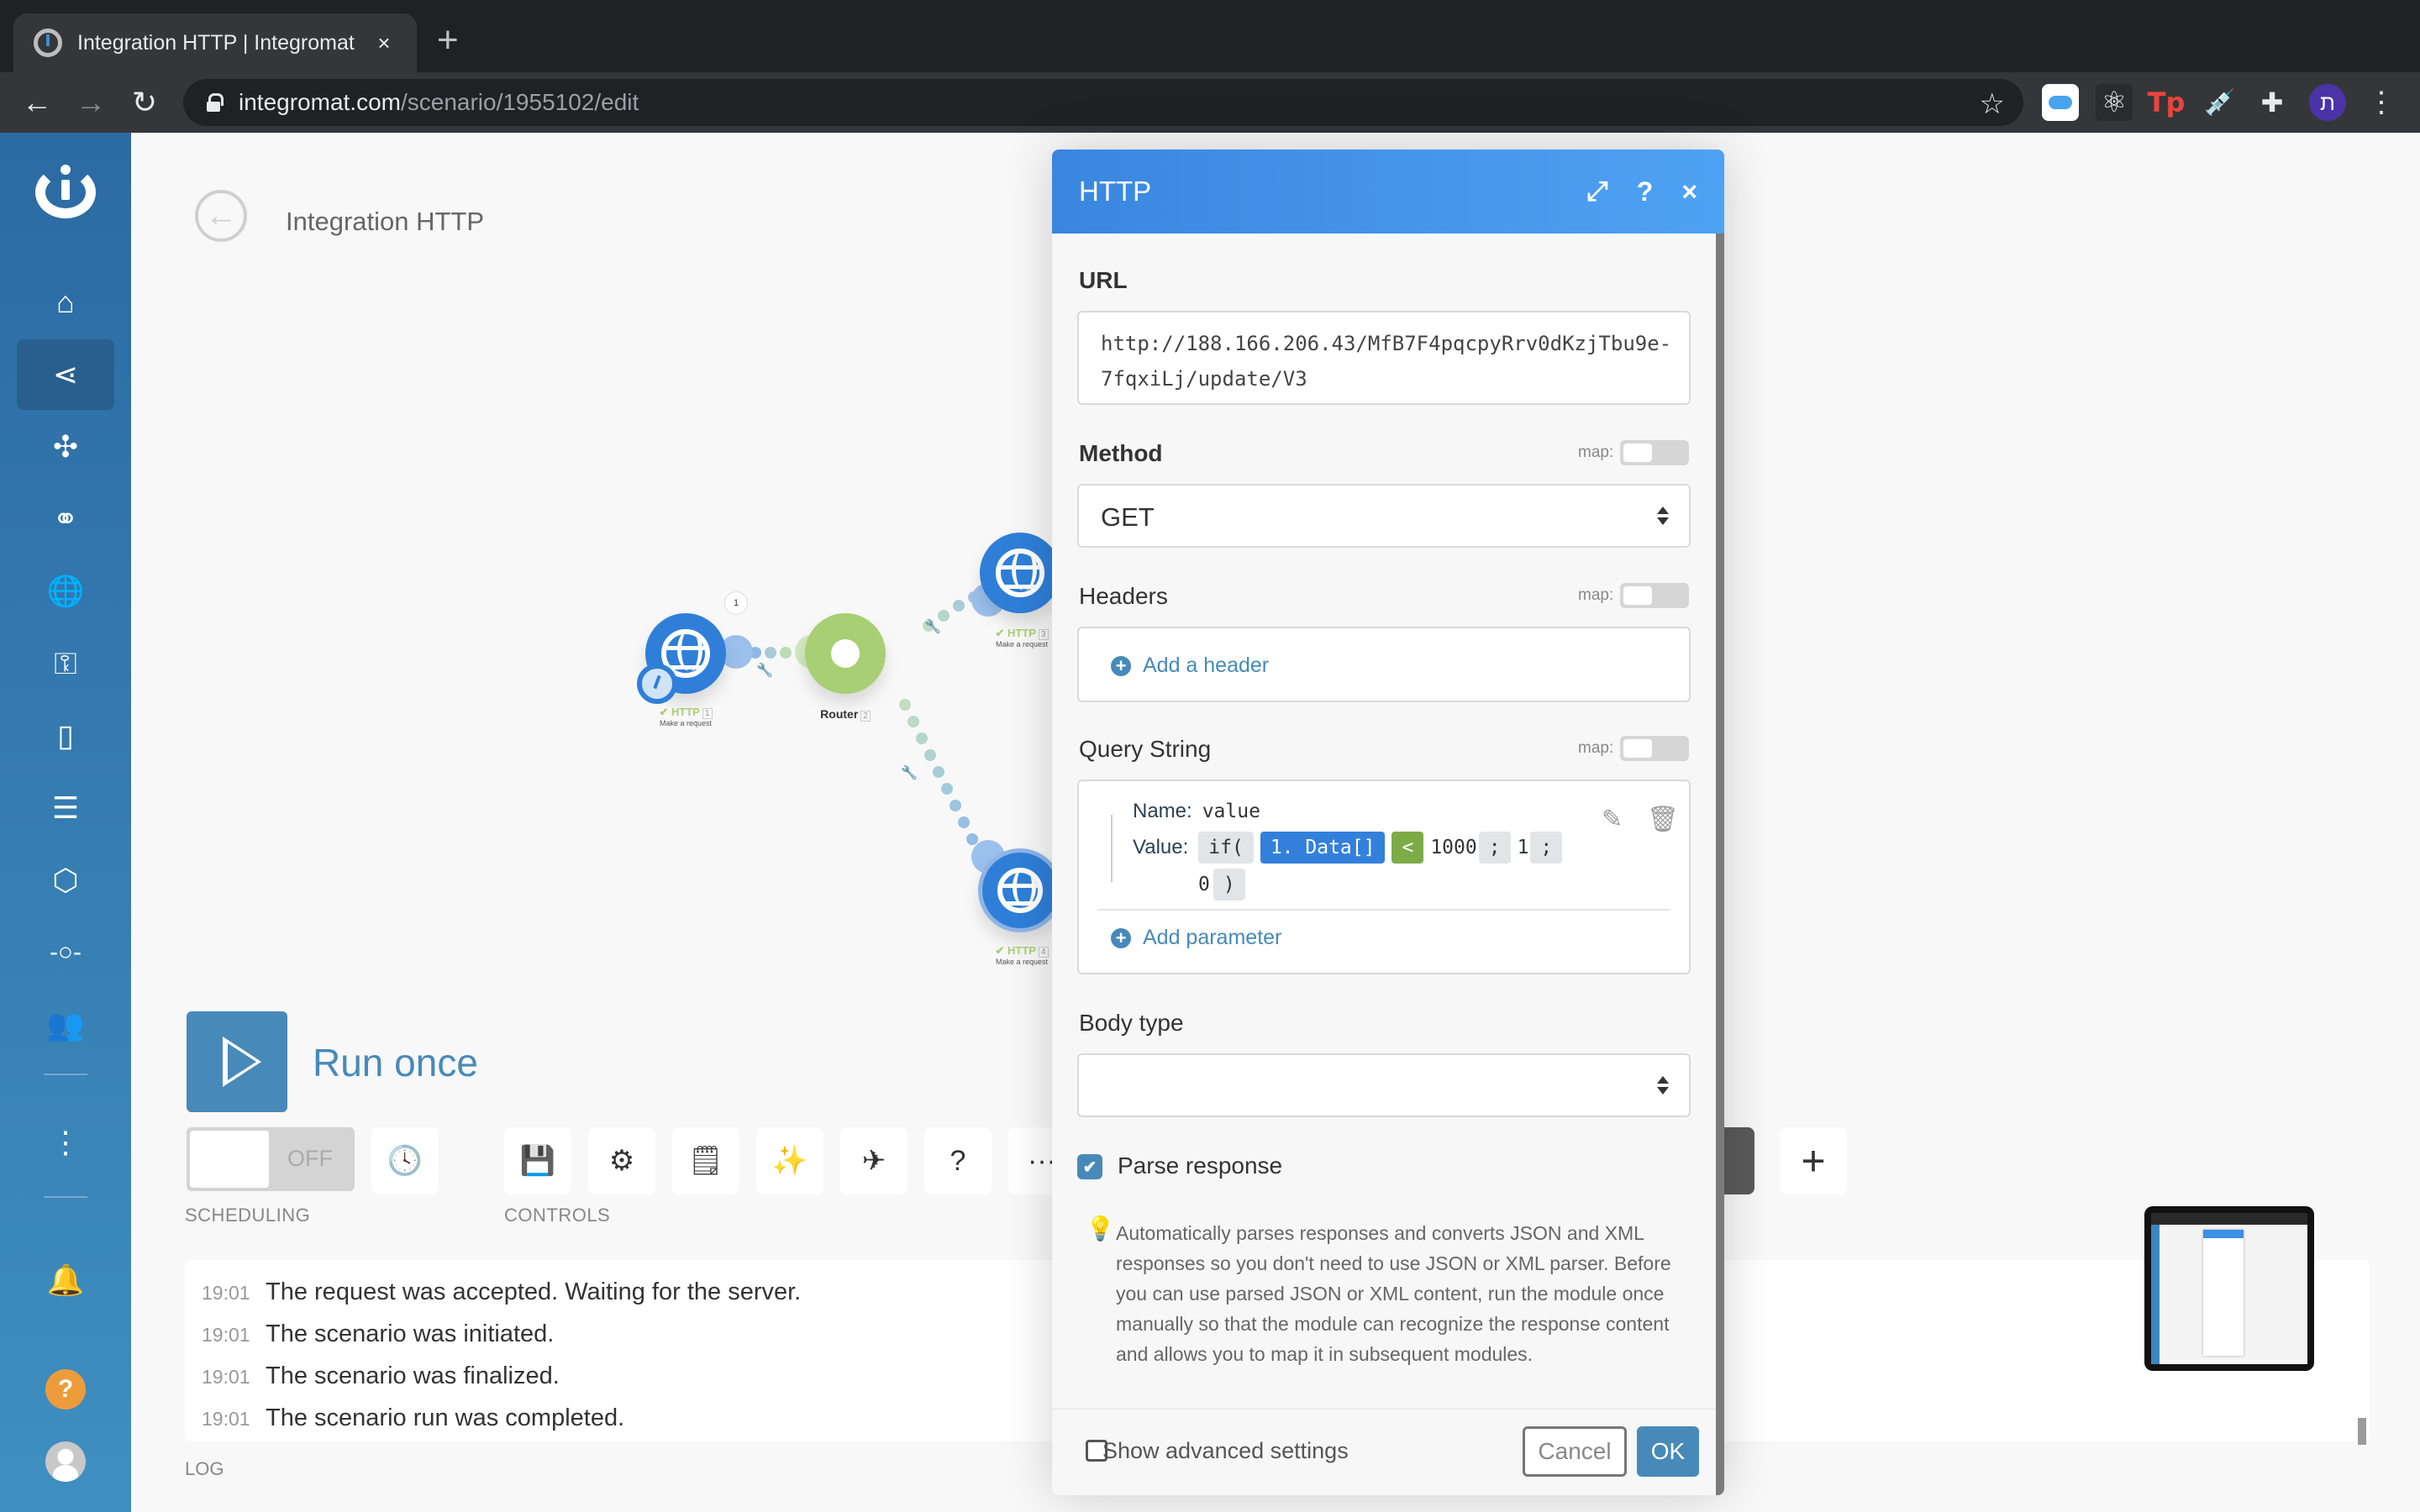 This screenshot has width=2420, height=1512. Describe the element at coordinates (221, 216) in the screenshot. I see `back-button: ←` at that location.